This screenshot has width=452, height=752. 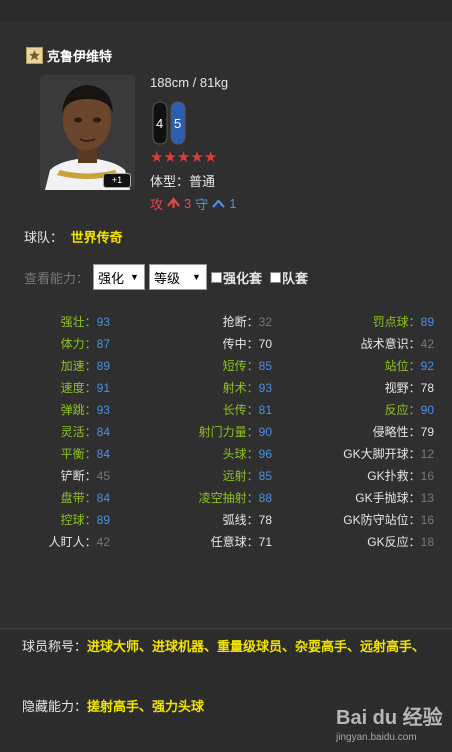 What do you see at coordinates (265, 498) in the screenshot?
I see `attribute-value: 88` at bounding box center [265, 498].